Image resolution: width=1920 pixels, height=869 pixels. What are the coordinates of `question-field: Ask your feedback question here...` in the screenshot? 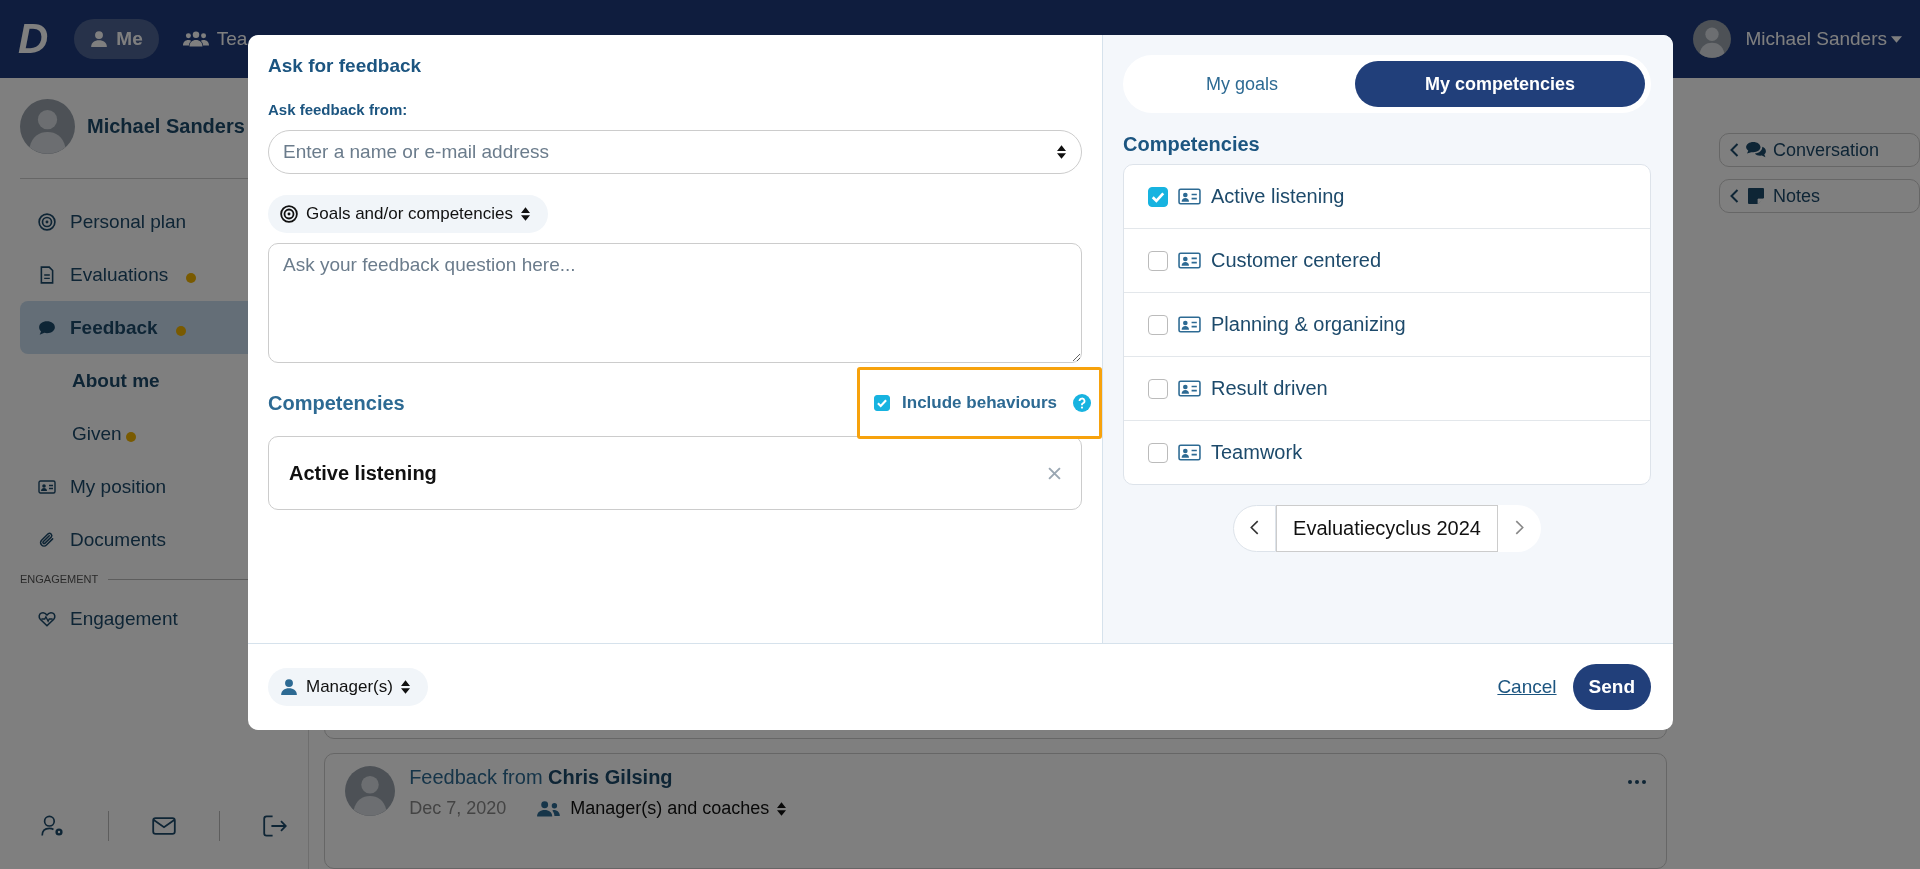 It's located at (675, 303).